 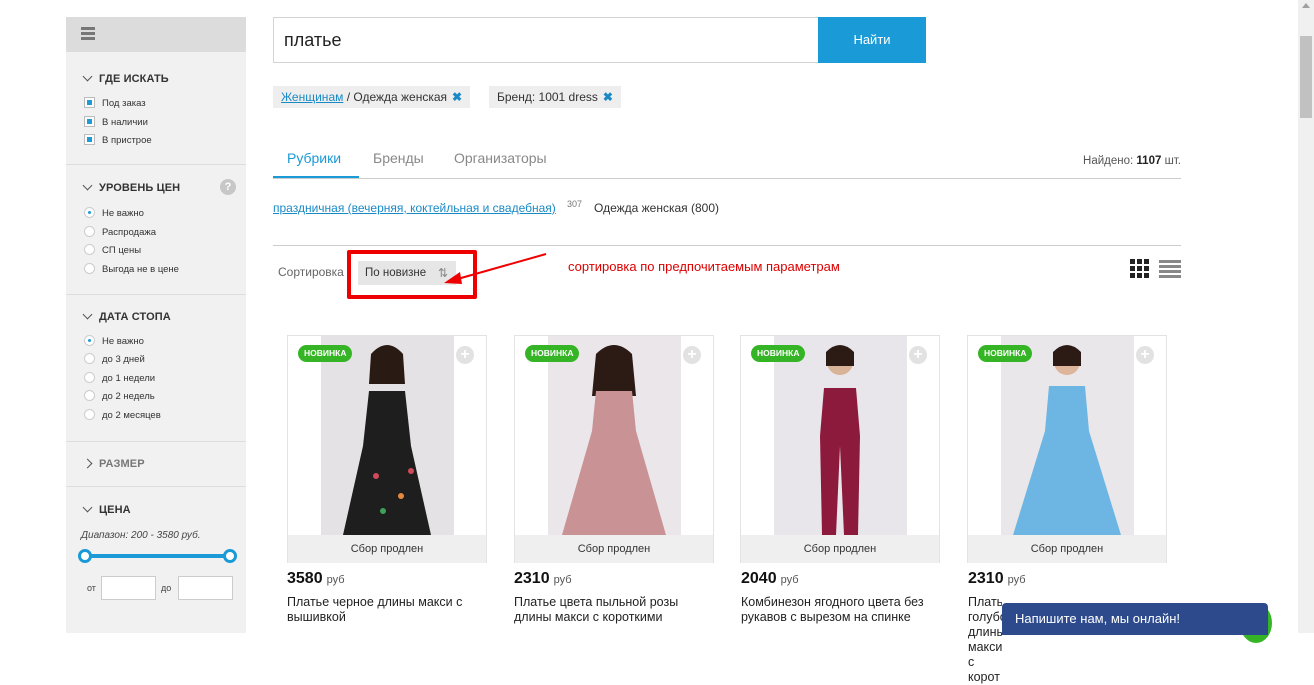 I want to click on stop-date-option: до 2 недель, so click(x=119, y=396).